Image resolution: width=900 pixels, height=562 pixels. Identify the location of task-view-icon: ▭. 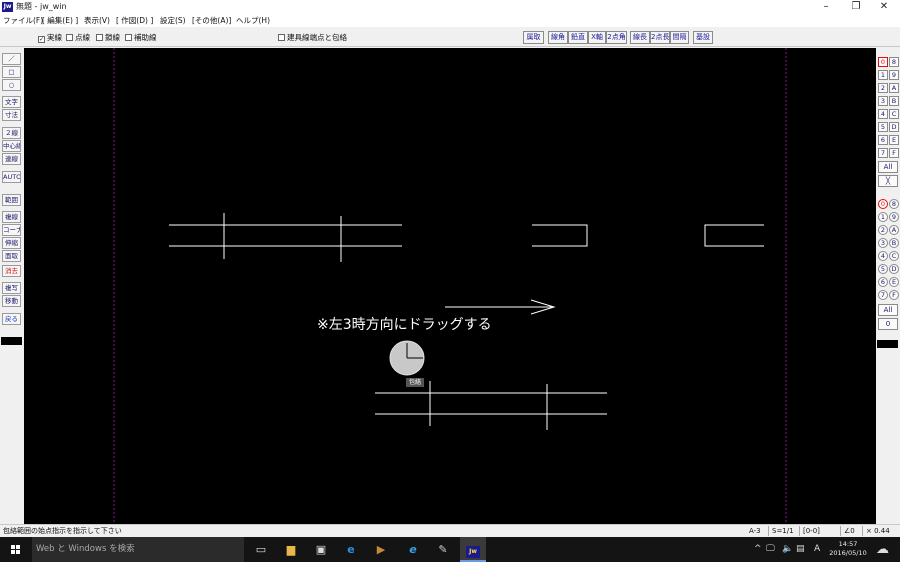
(261, 549).